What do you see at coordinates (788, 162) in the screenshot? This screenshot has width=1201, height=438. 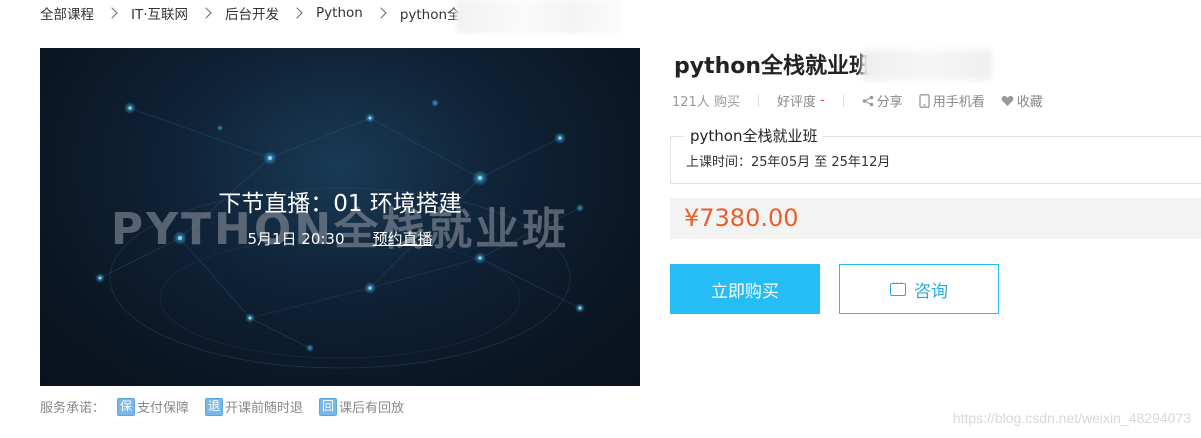 I see `class-schedule: 上课时间：25年05月 至 25年12月` at bounding box center [788, 162].